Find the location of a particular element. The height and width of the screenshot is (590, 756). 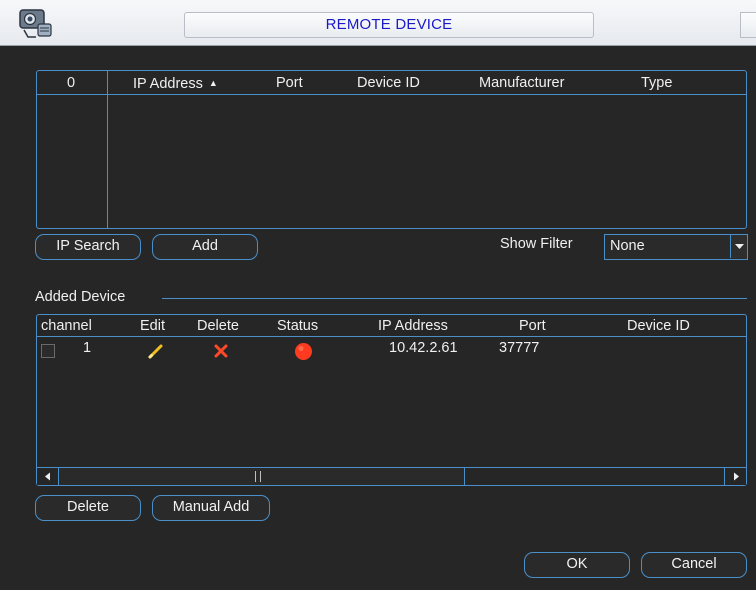

row-checkbox is located at coordinates (48, 351).